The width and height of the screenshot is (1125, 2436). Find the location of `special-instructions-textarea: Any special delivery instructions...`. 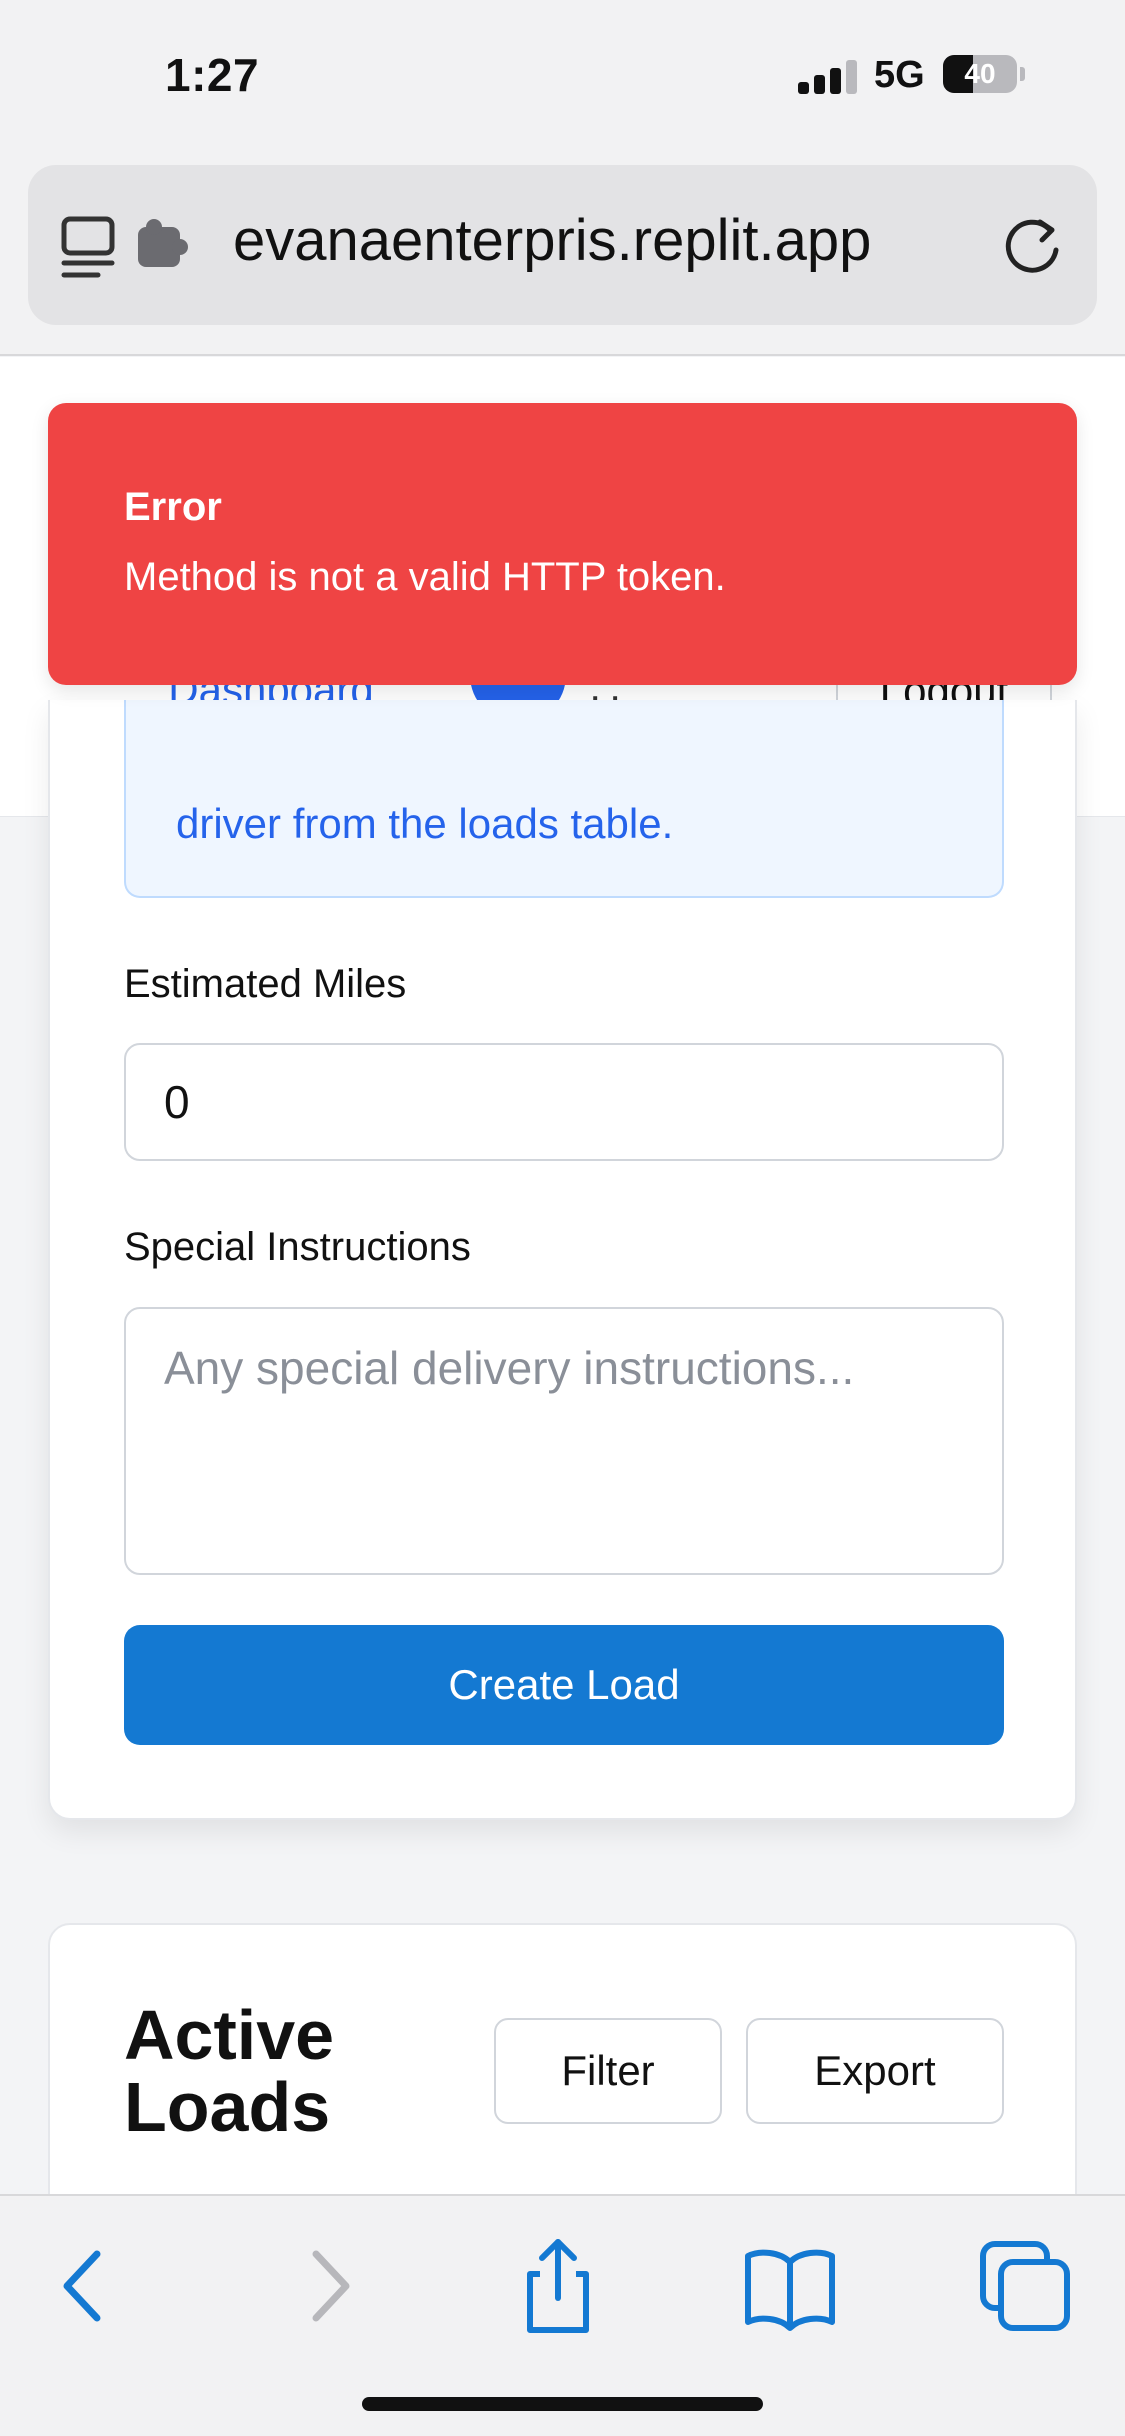

special-instructions-textarea: Any special delivery instructions... is located at coordinates (564, 1441).